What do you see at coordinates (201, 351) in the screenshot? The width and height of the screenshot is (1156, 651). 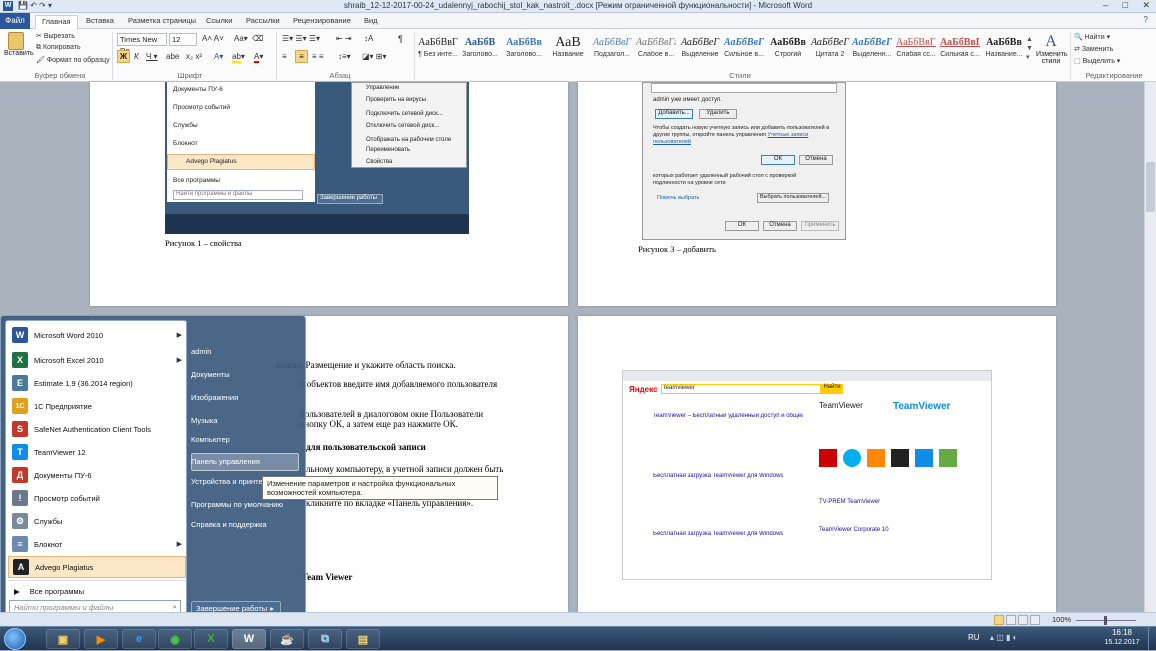 I see `sm-right-admin: admin` at bounding box center [201, 351].